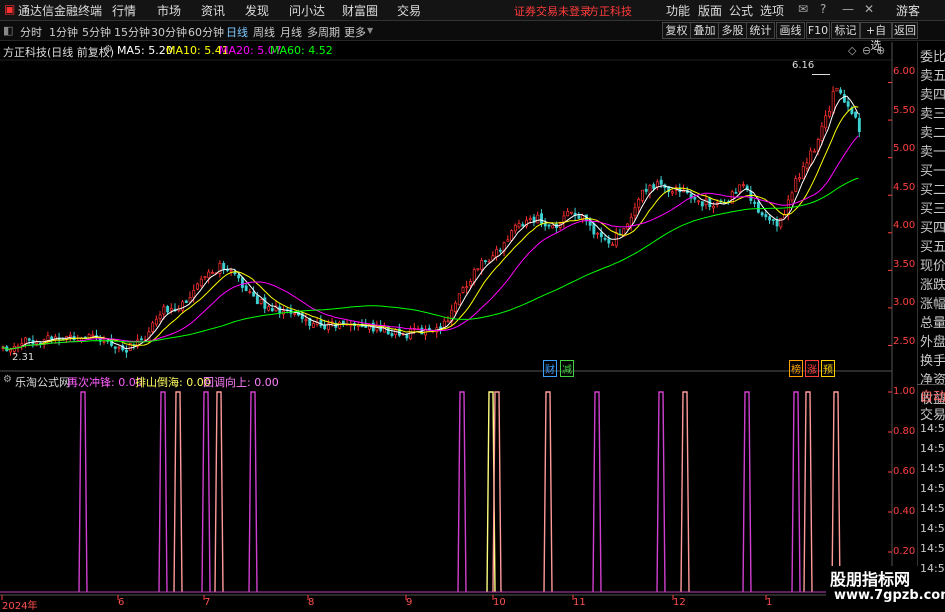 The height and width of the screenshot is (612, 945). I want to click on watermark-url: www.7gpzb.com, so click(889, 595).